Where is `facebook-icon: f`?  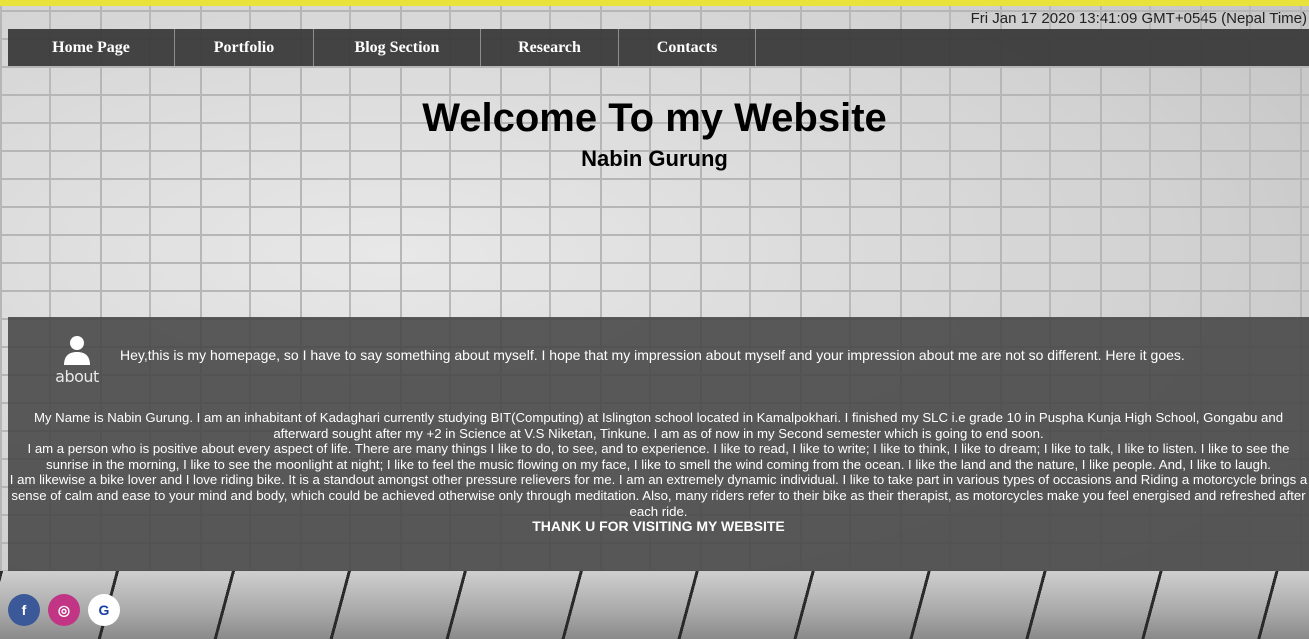 facebook-icon: f is located at coordinates (24, 610).